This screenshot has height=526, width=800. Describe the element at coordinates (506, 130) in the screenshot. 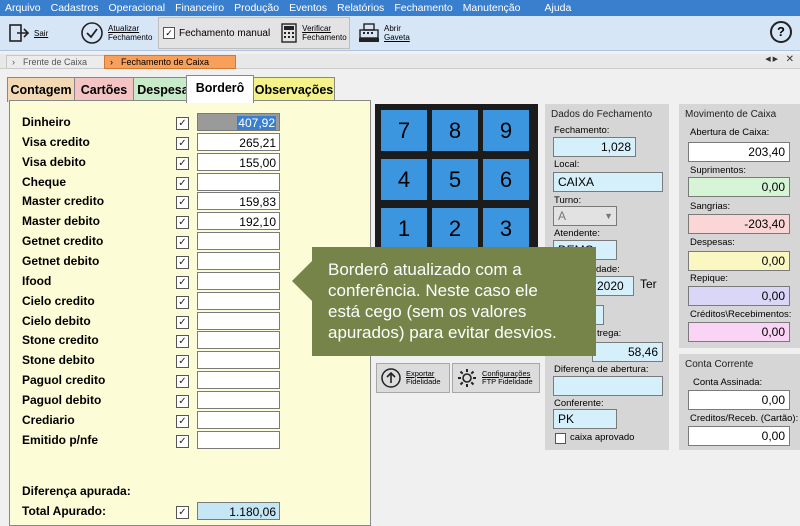

I see `key-9: 9` at that location.